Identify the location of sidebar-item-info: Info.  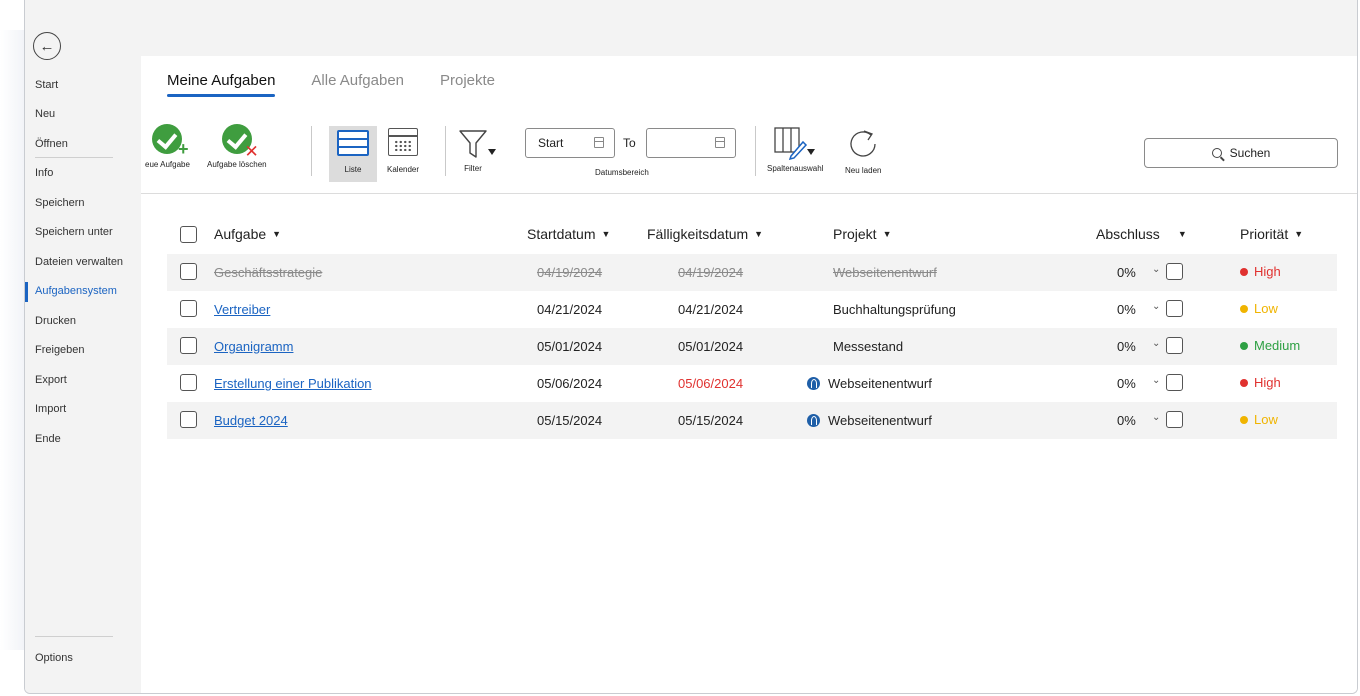
(83, 174).